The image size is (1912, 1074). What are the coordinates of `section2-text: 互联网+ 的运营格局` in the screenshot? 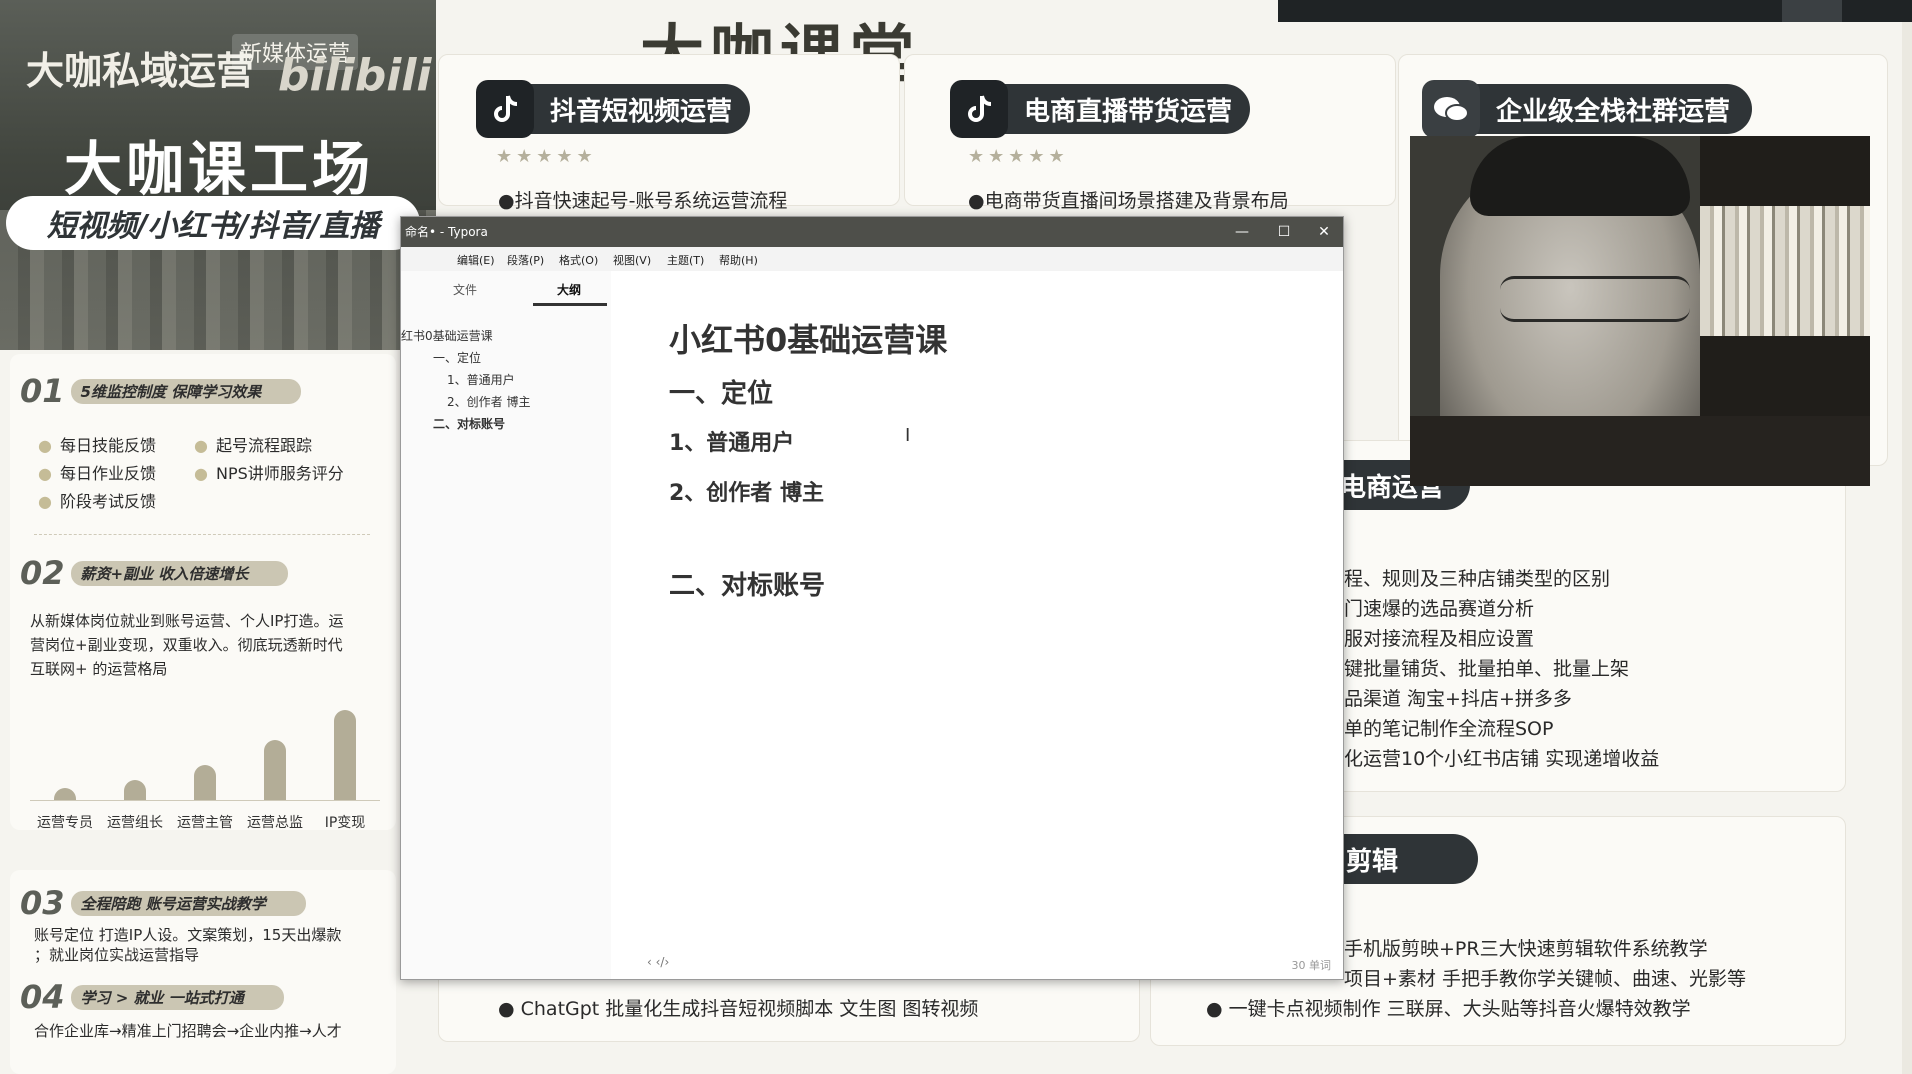 It's located at (99, 669).